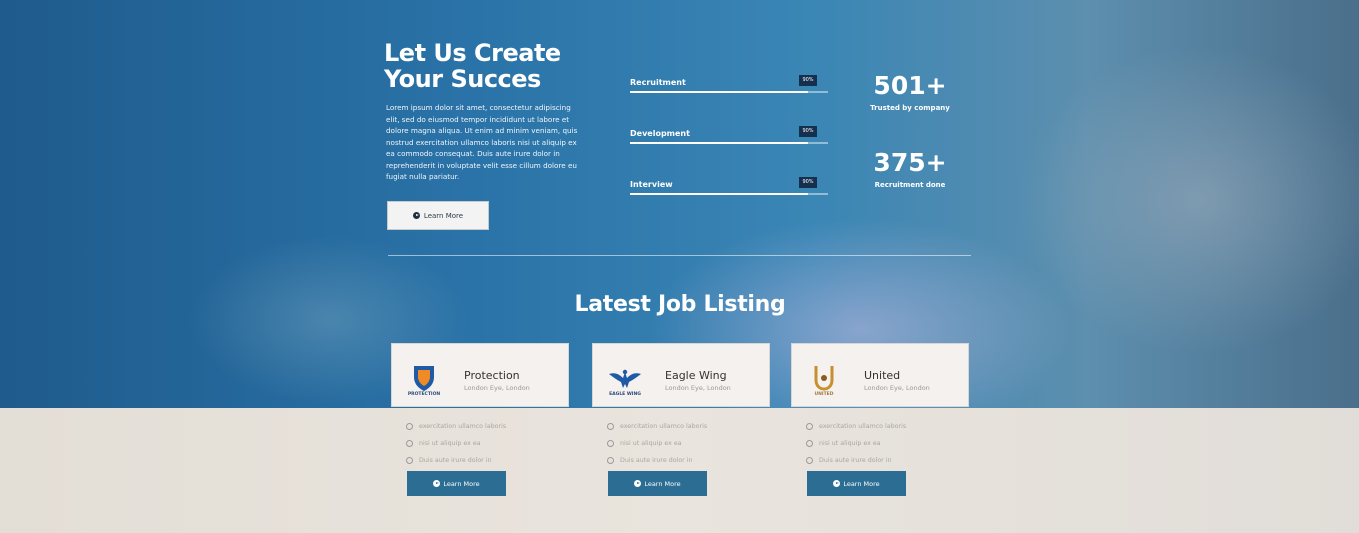 The height and width of the screenshot is (533, 1359). Describe the element at coordinates (658, 82) in the screenshot. I see `skill-label: Recruitment` at that location.